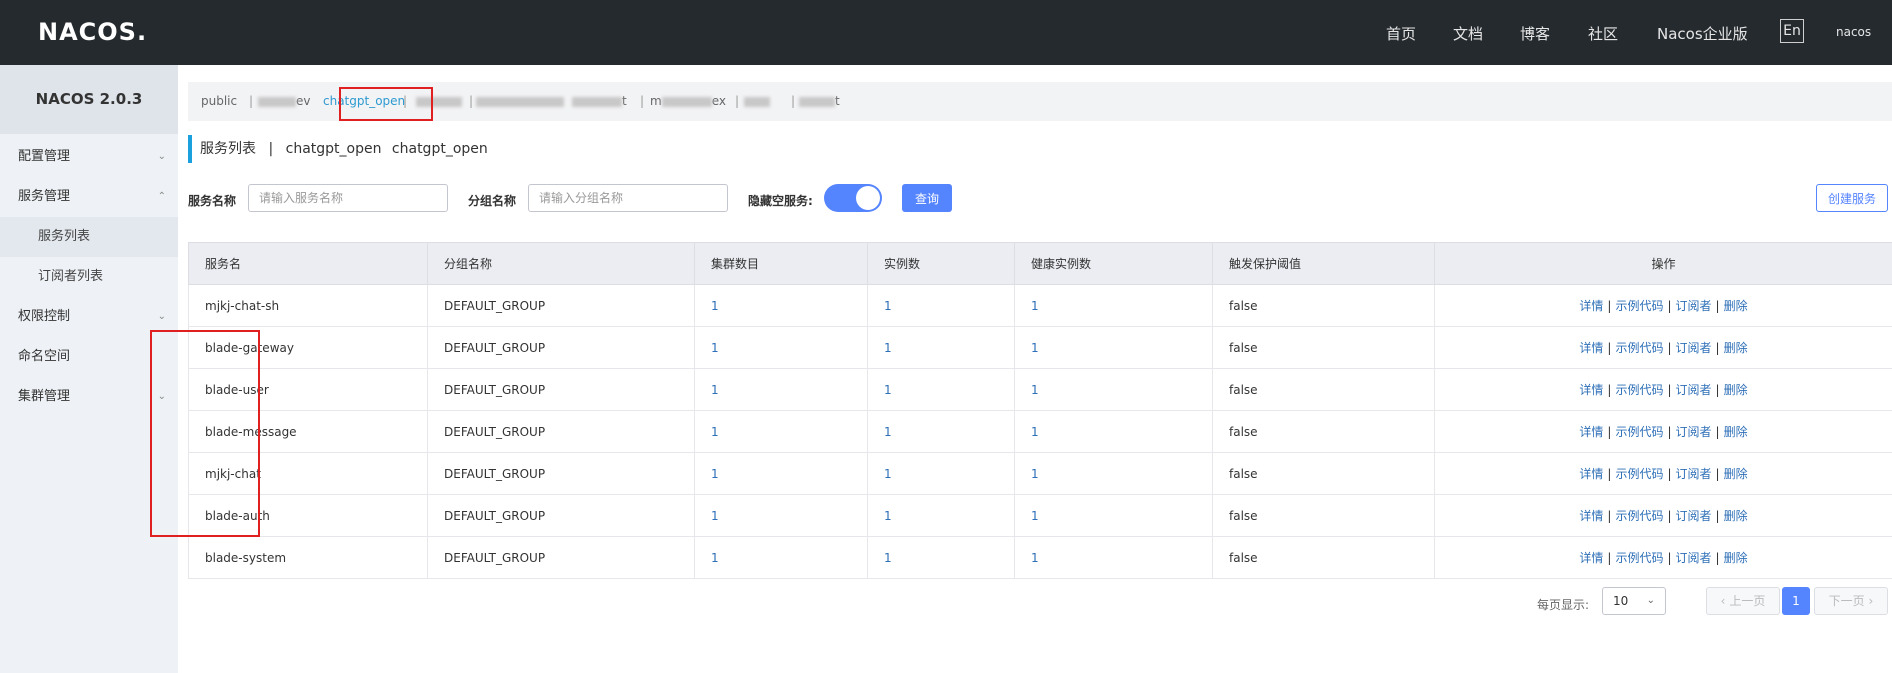 This screenshot has width=1892, height=673. Describe the element at coordinates (819, 101) in the screenshot. I see `namespace-t2: t` at that location.